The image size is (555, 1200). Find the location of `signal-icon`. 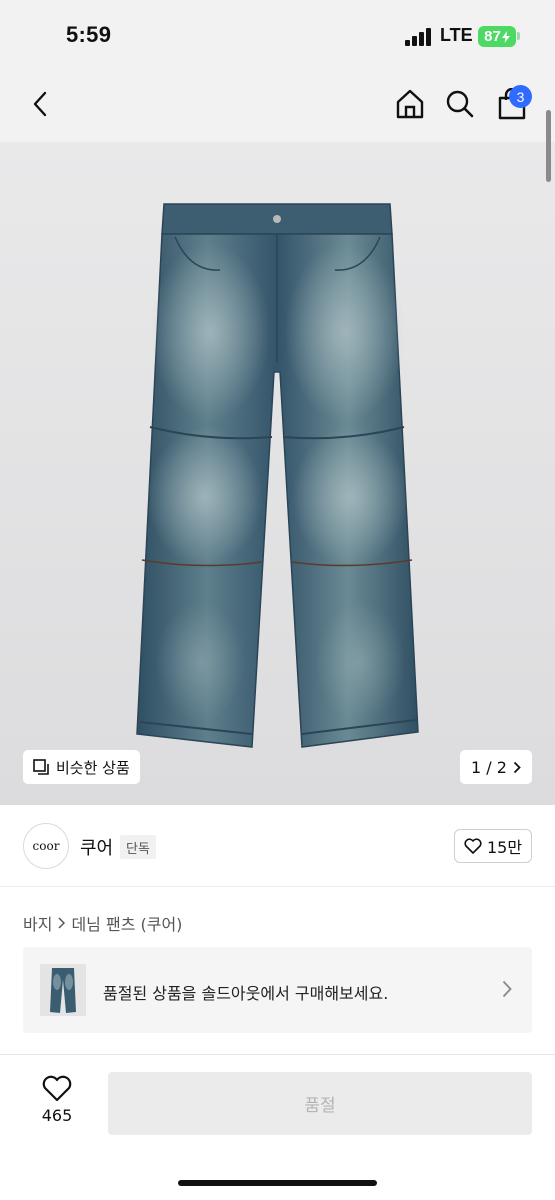

signal-icon is located at coordinates (419, 37).